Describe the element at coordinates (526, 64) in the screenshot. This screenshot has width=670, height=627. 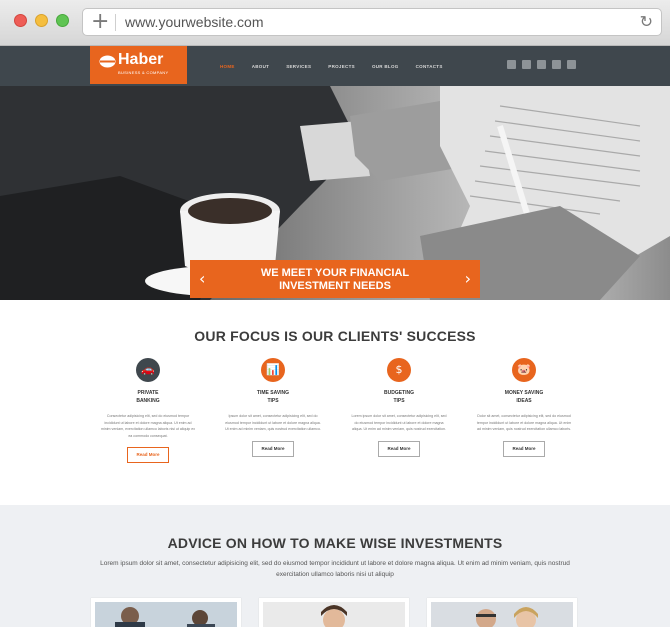
I see `youtube-icon` at that location.